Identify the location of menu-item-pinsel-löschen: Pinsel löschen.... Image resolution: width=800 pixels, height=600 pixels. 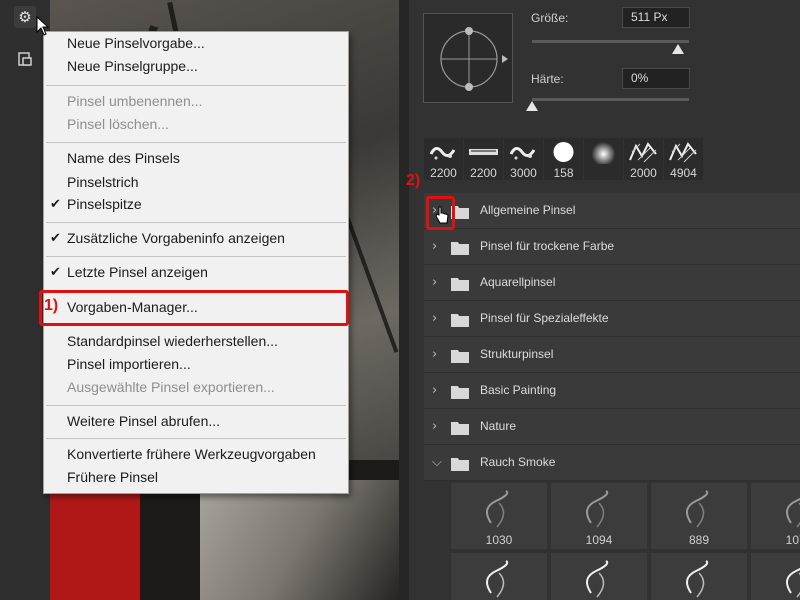
(118, 124).